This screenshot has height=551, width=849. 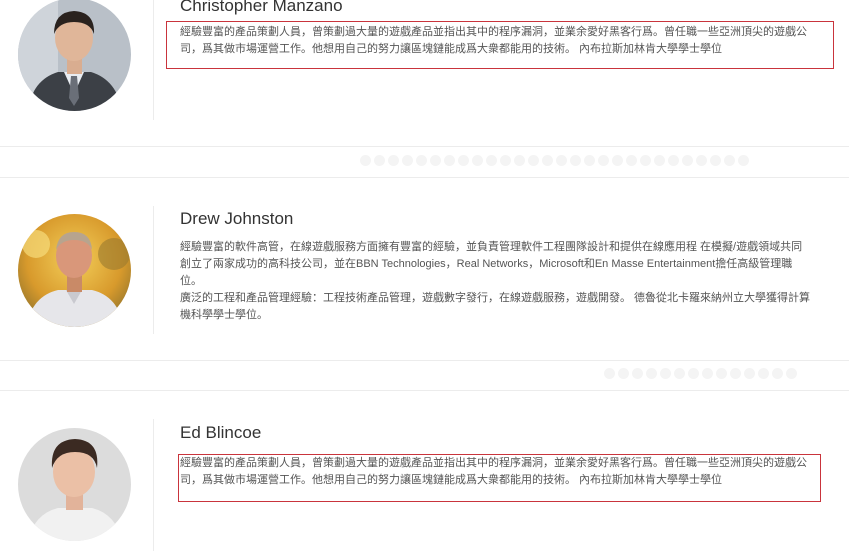 I want to click on member-name: Christopher Manzano, so click(x=261, y=7).